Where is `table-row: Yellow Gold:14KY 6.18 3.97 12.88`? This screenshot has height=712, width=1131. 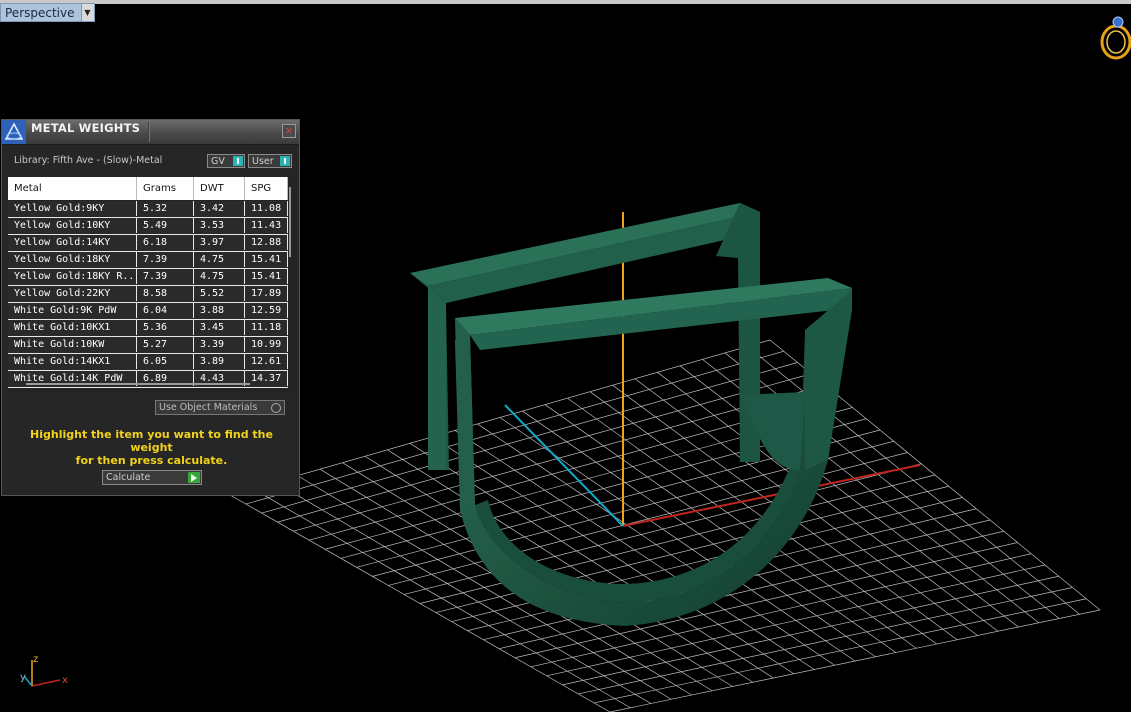
table-row: Yellow Gold:14KY 6.18 3.97 12.88 is located at coordinates (148, 243).